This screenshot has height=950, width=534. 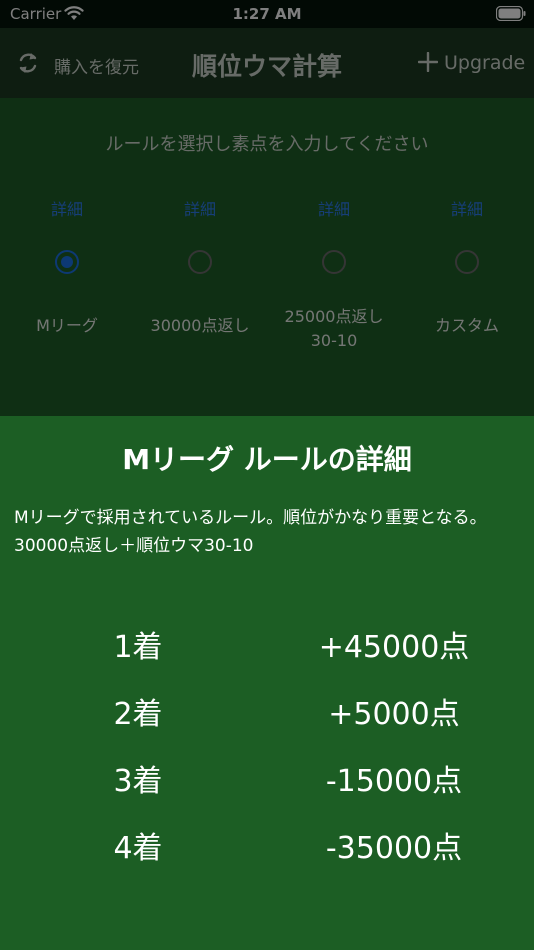 What do you see at coordinates (394, 714) in the screenshot?
I see `points-value-2: +5000点` at bounding box center [394, 714].